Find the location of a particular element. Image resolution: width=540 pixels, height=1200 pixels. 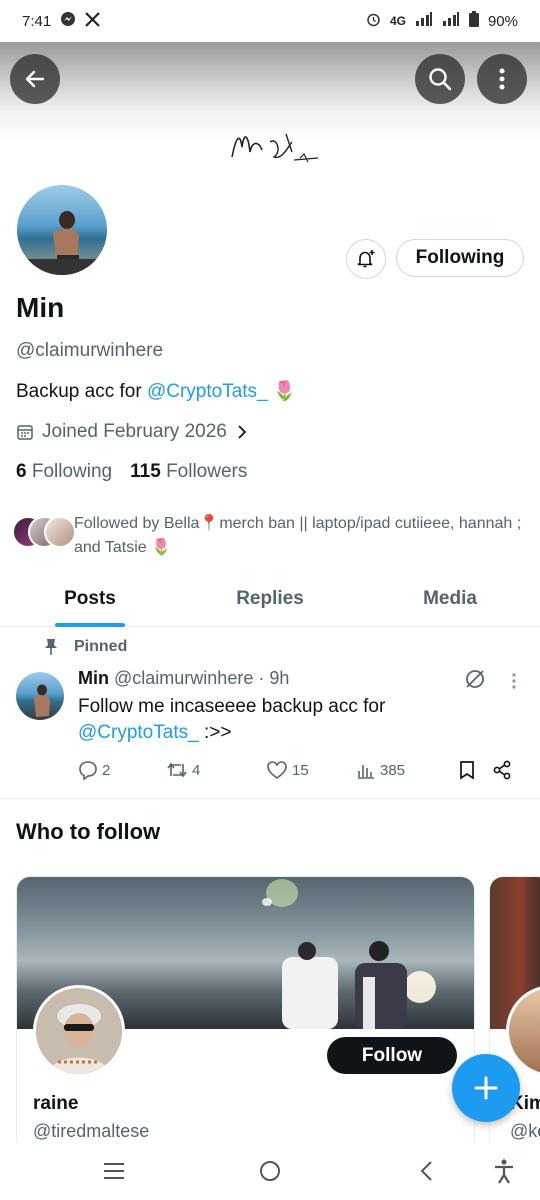

card-handle: @ke is located at coordinates (525, 1131).